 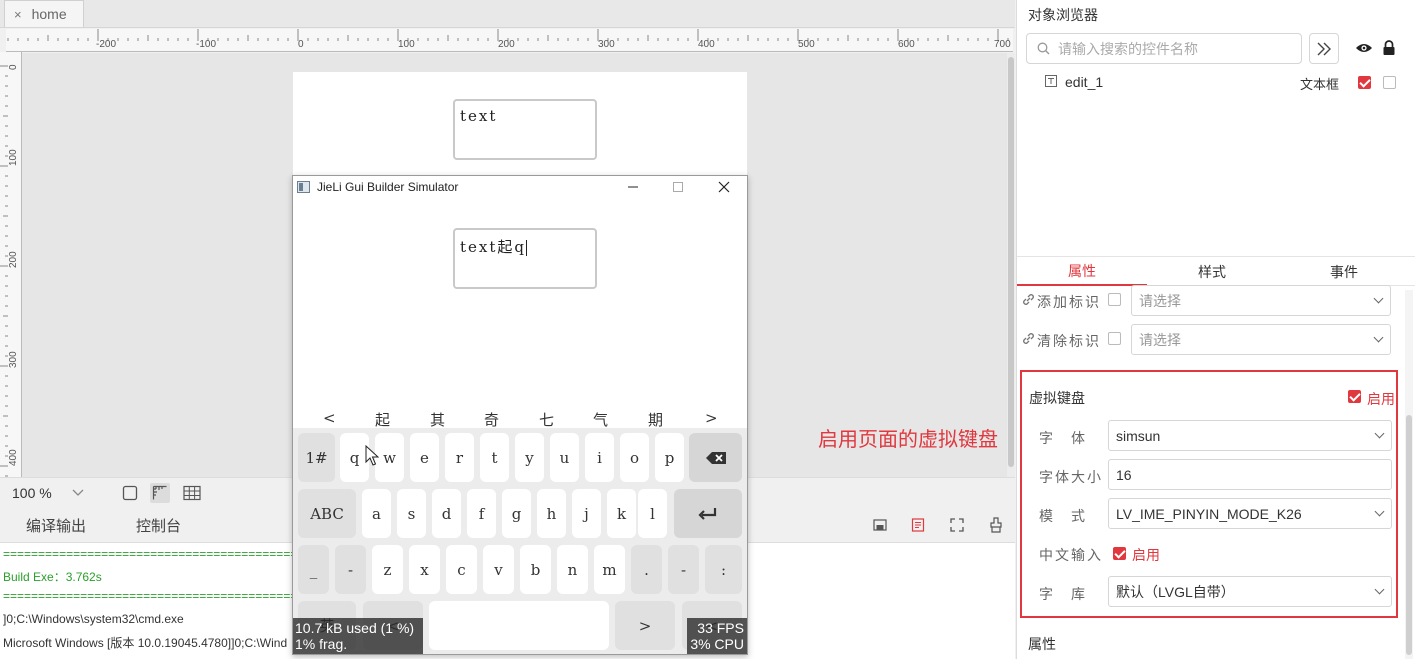 What do you see at coordinates (313, 569) in the screenshot?
I see `key: _` at bounding box center [313, 569].